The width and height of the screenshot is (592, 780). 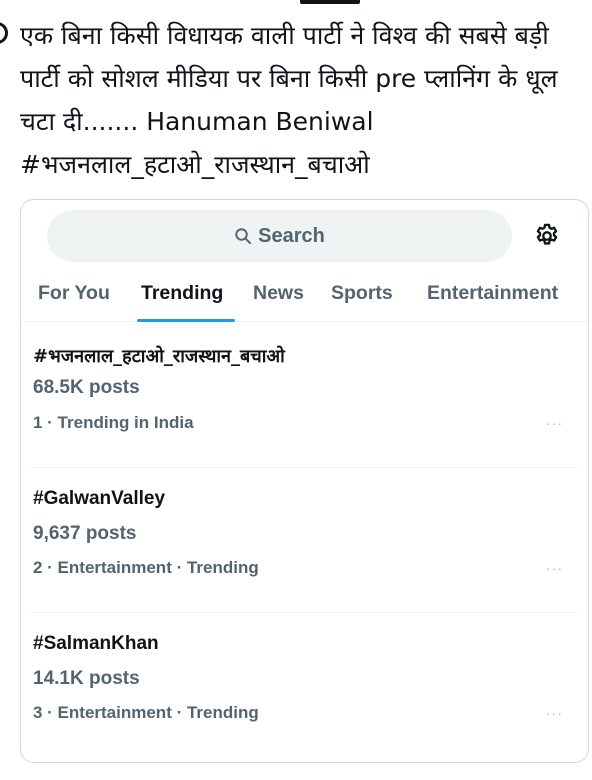 What do you see at coordinates (86, 387) in the screenshot?
I see `trend-post-count: 68.5K posts` at bounding box center [86, 387].